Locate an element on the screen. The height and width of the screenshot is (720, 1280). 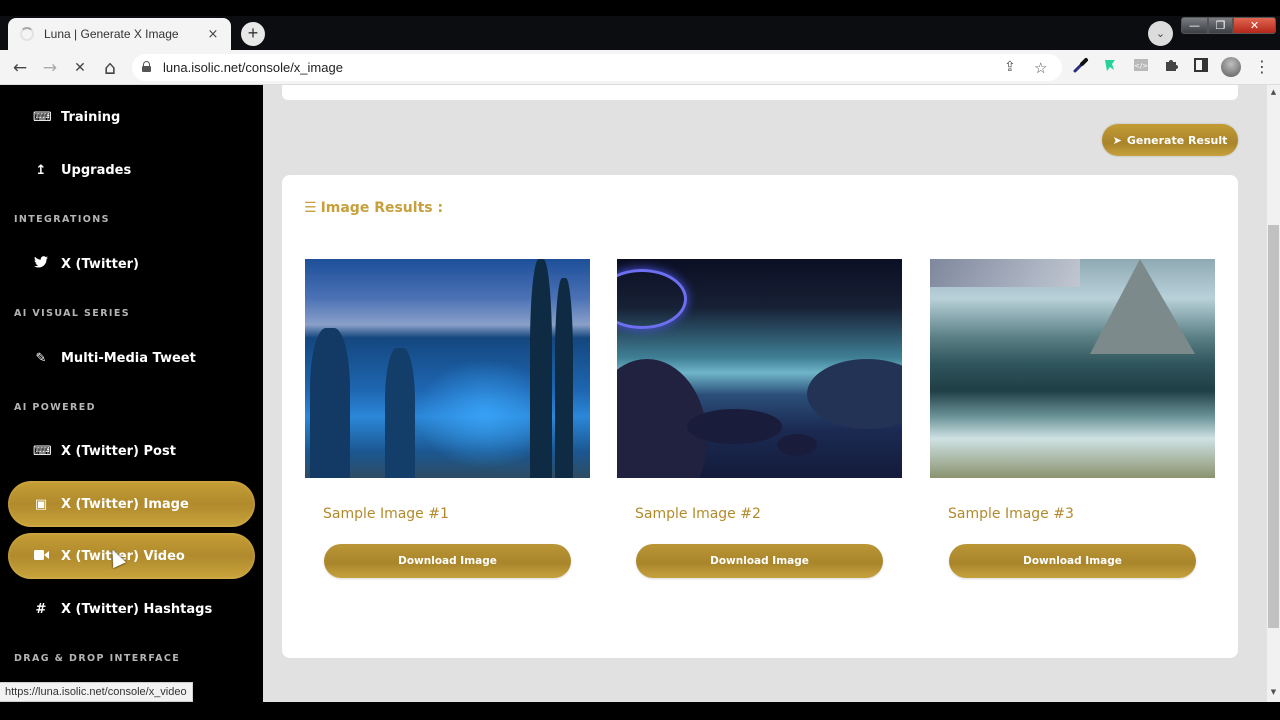
sidebar-item-label: Upgrades is located at coordinates (96, 170).